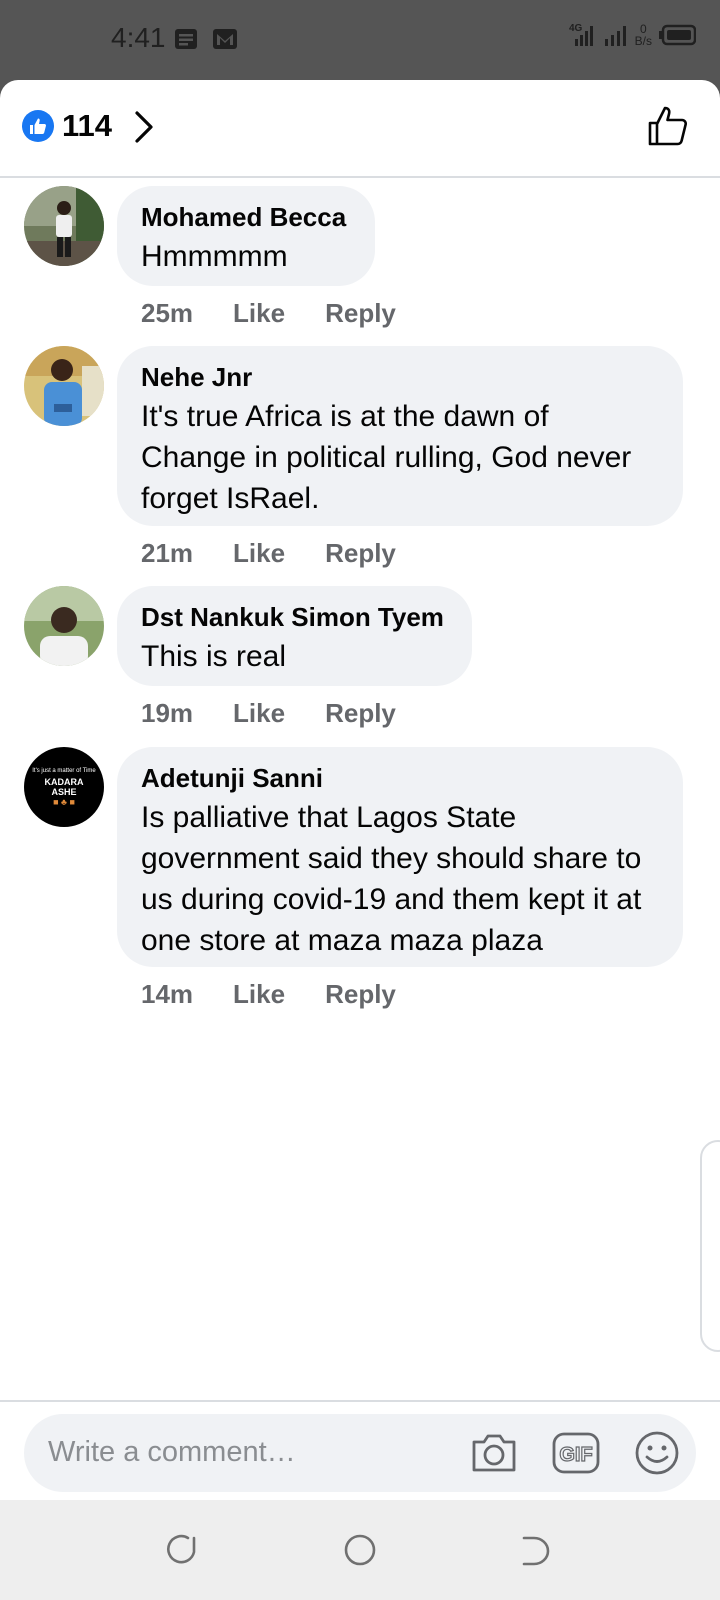  I want to click on avatar-emoji-icon: ■ ♣ ■, so click(64, 801).